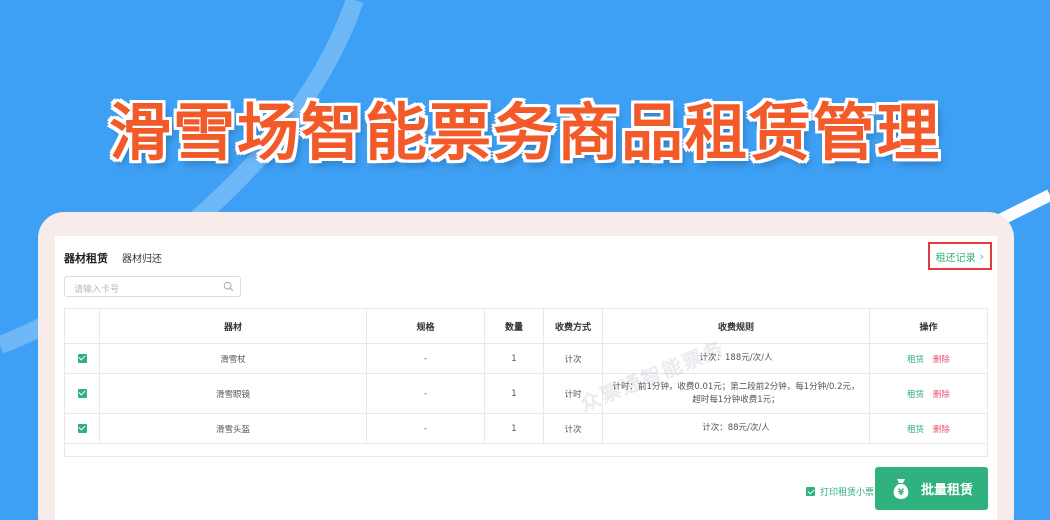 This screenshot has width=1050, height=520. Describe the element at coordinates (981, 256) in the screenshot. I see `chevron-right-icon: ›` at that location.